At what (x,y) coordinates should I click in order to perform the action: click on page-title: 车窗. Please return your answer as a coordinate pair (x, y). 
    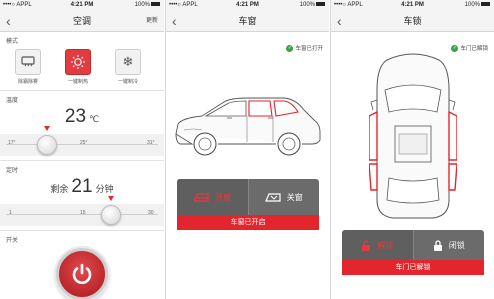
    Looking at the image, I should click on (247, 21).